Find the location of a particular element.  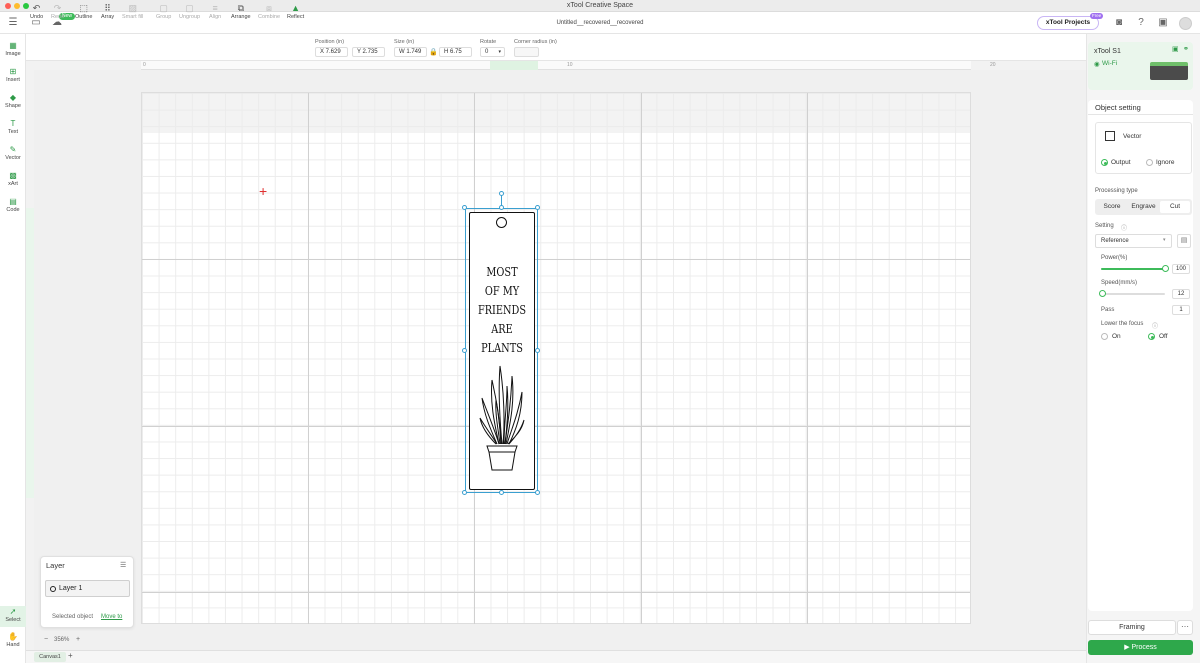

layer-row is located at coordinates (87, 588).